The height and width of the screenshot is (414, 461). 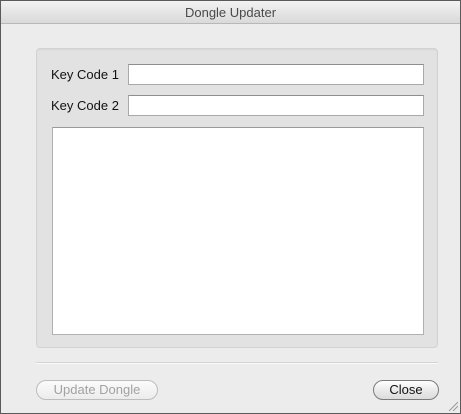 What do you see at coordinates (276, 74) in the screenshot?
I see `key-code-1-field` at bounding box center [276, 74].